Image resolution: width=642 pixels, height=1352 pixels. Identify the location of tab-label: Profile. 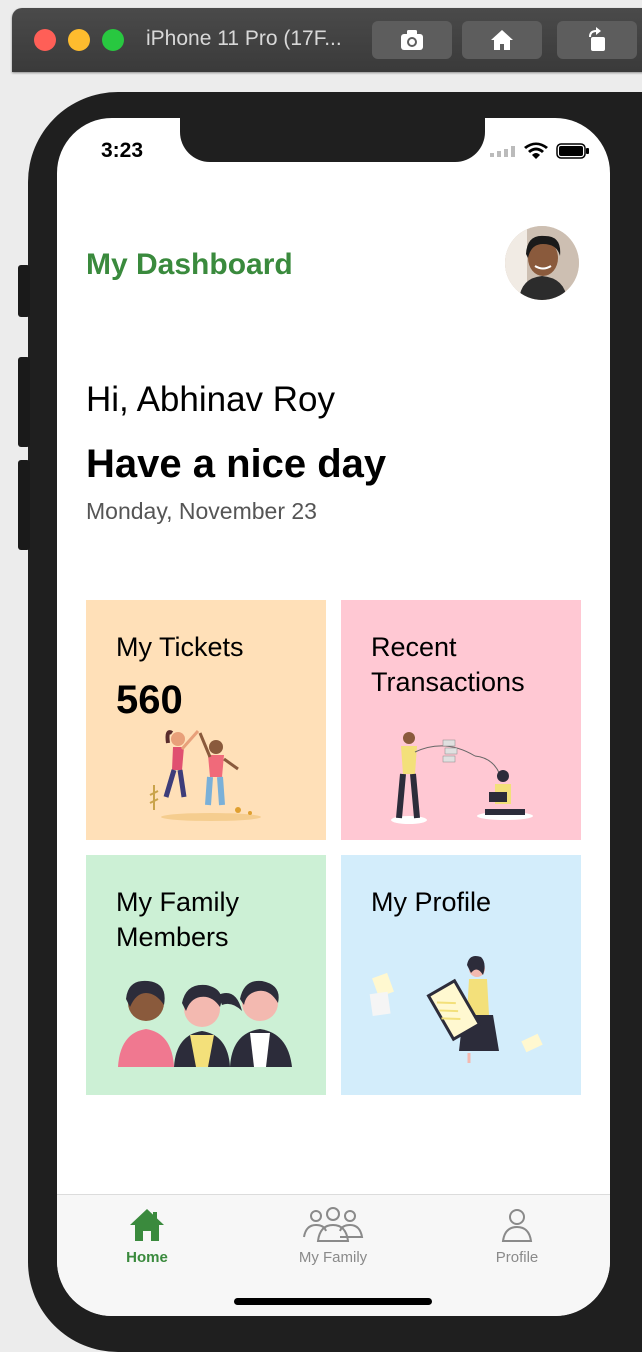
(517, 1257).